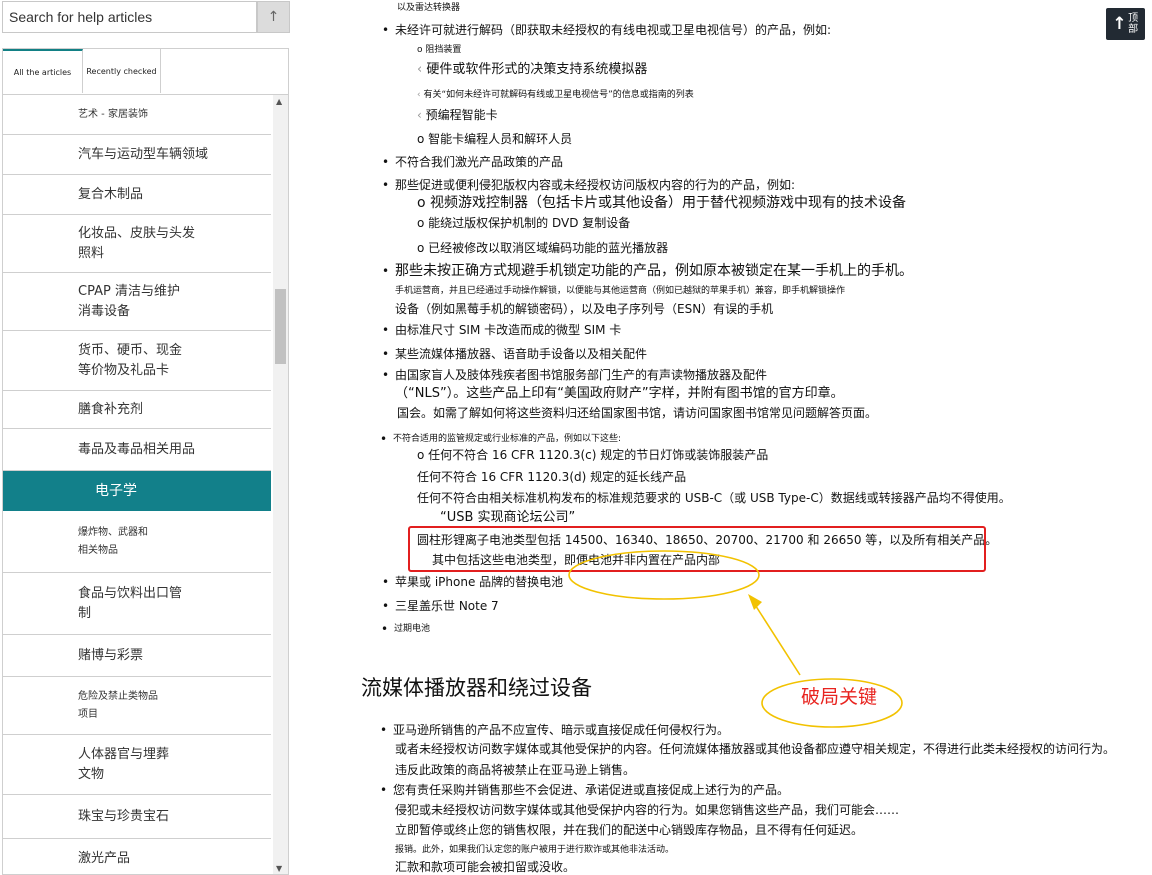 Image resolution: width=1152 pixels, height=875 pixels. Describe the element at coordinates (755, 602) in the screenshot. I see `annotation-arrow-head` at that location.